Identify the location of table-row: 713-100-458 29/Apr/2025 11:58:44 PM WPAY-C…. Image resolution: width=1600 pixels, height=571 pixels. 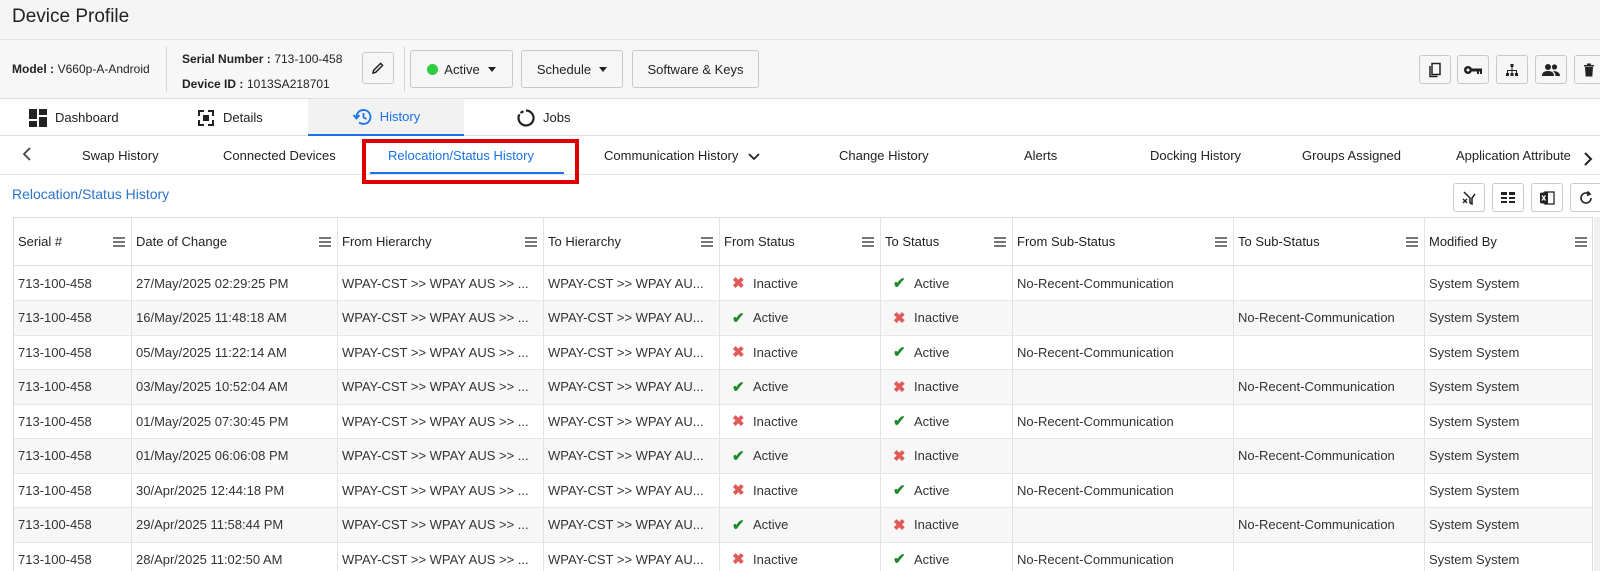
(803, 525).